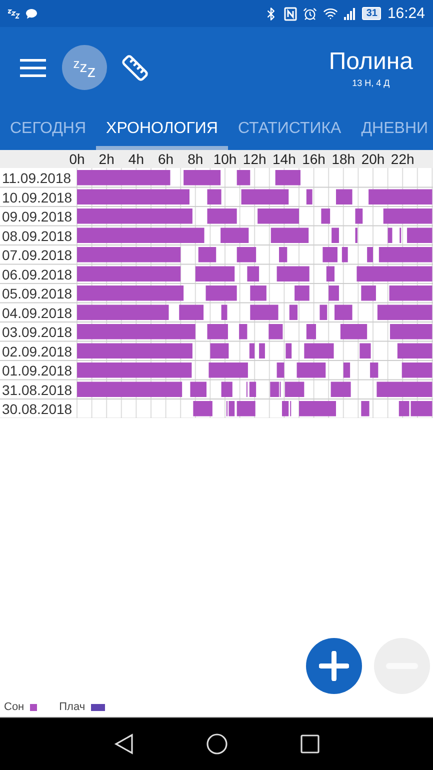 This screenshot has width=433, height=770. What do you see at coordinates (392, 129) in the screenshot?
I see `tab: ДНЕВНИ` at bounding box center [392, 129].